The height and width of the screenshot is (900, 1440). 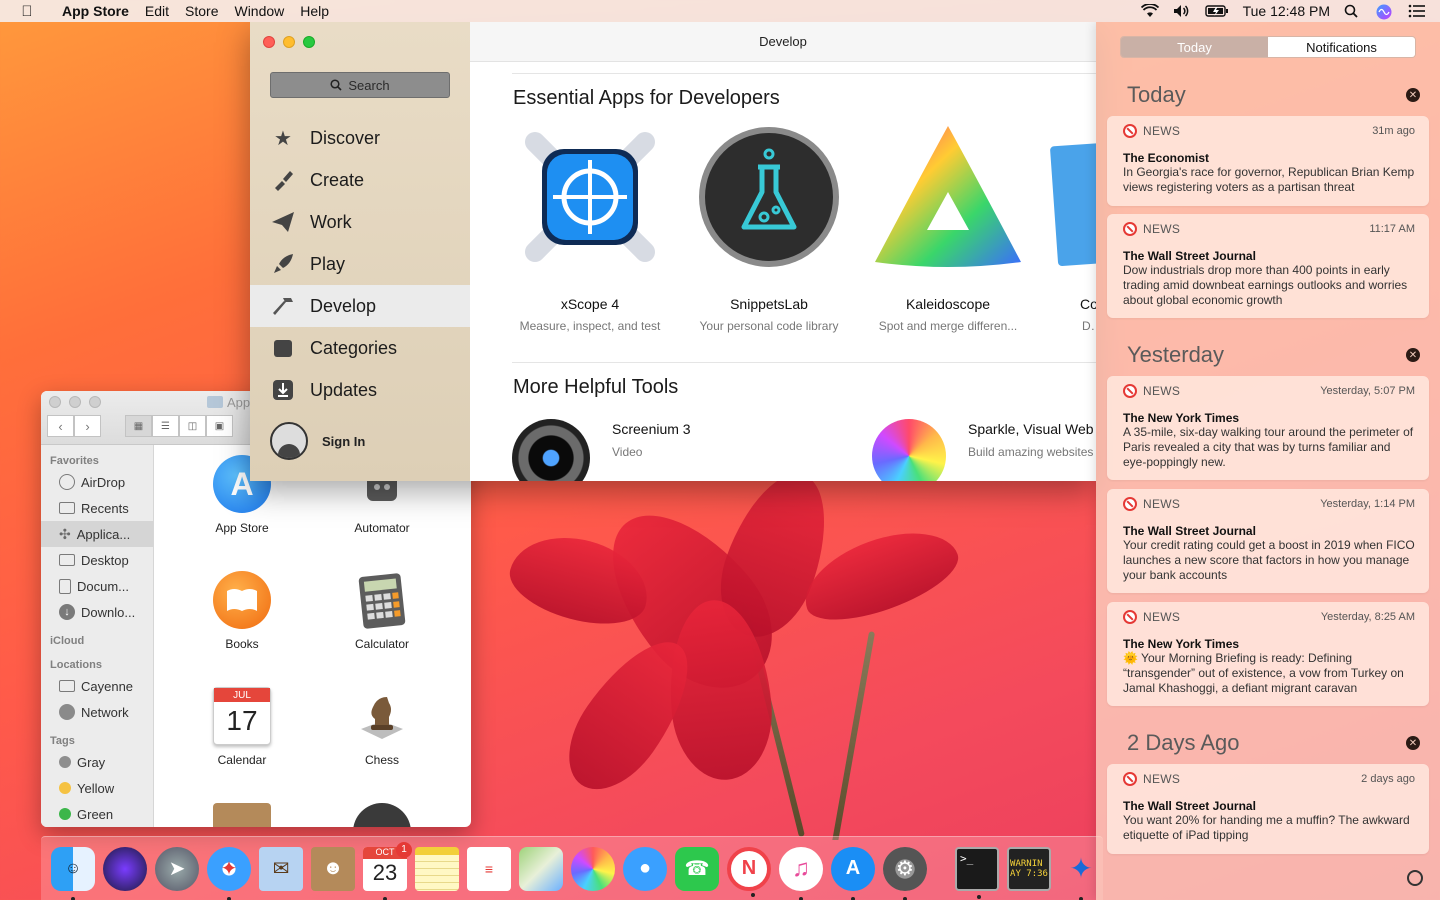 I want to click on menu-window: Window, so click(x=259, y=11).